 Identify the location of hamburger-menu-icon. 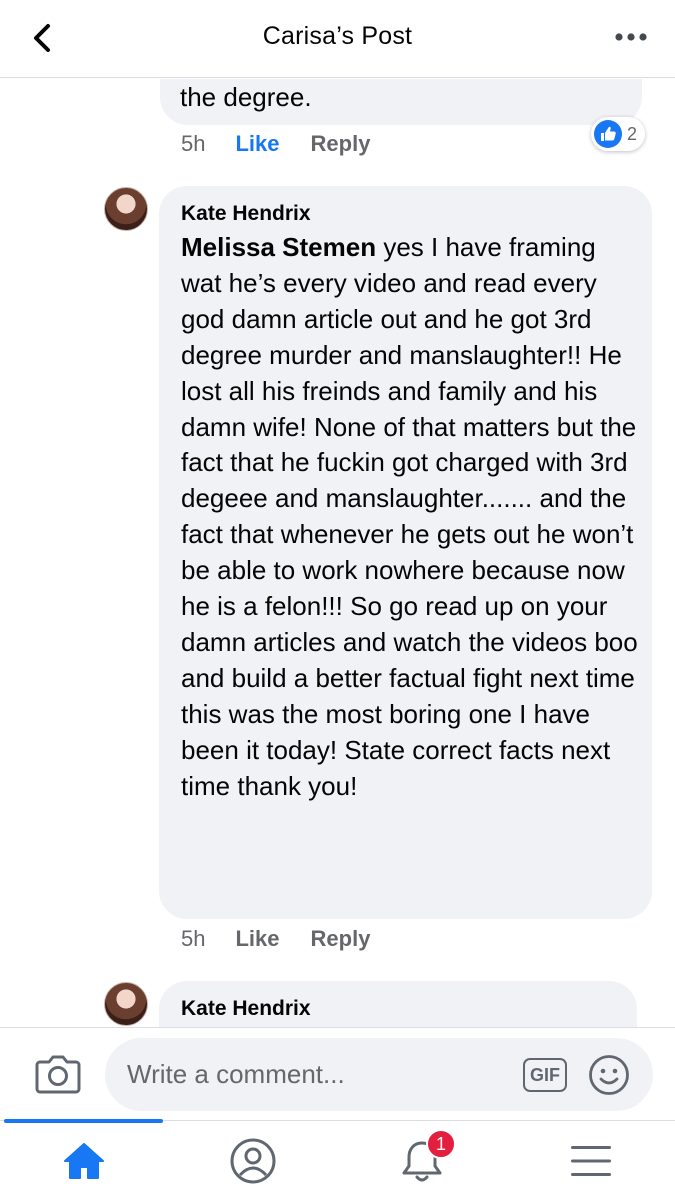
(591, 1161).